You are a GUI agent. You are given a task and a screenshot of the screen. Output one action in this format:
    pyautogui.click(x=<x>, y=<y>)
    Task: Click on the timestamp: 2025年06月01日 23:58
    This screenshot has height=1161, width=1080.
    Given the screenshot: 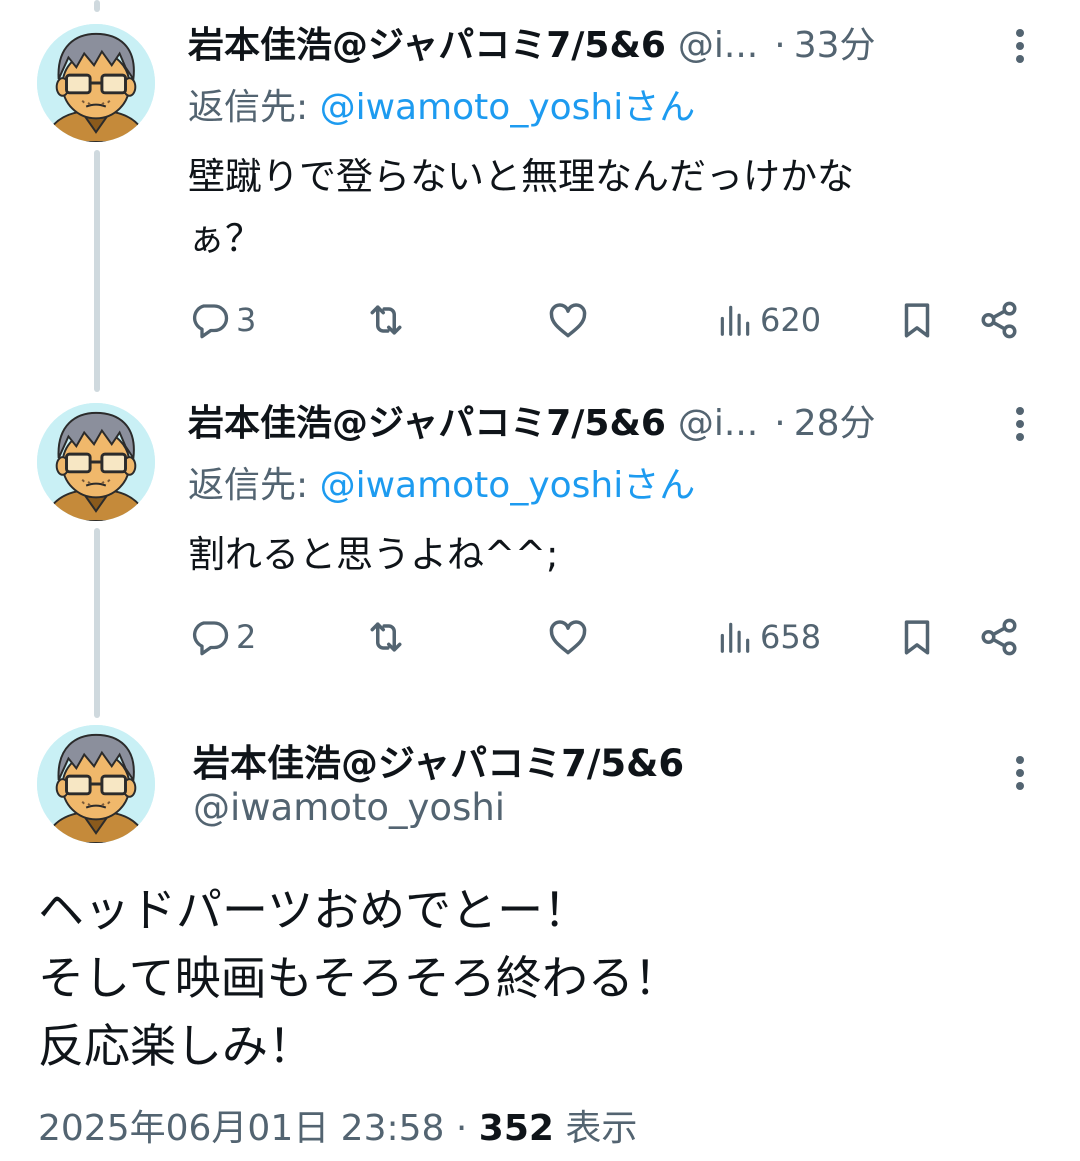 What is the action you would take?
    pyautogui.click(x=241, y=1128)
    